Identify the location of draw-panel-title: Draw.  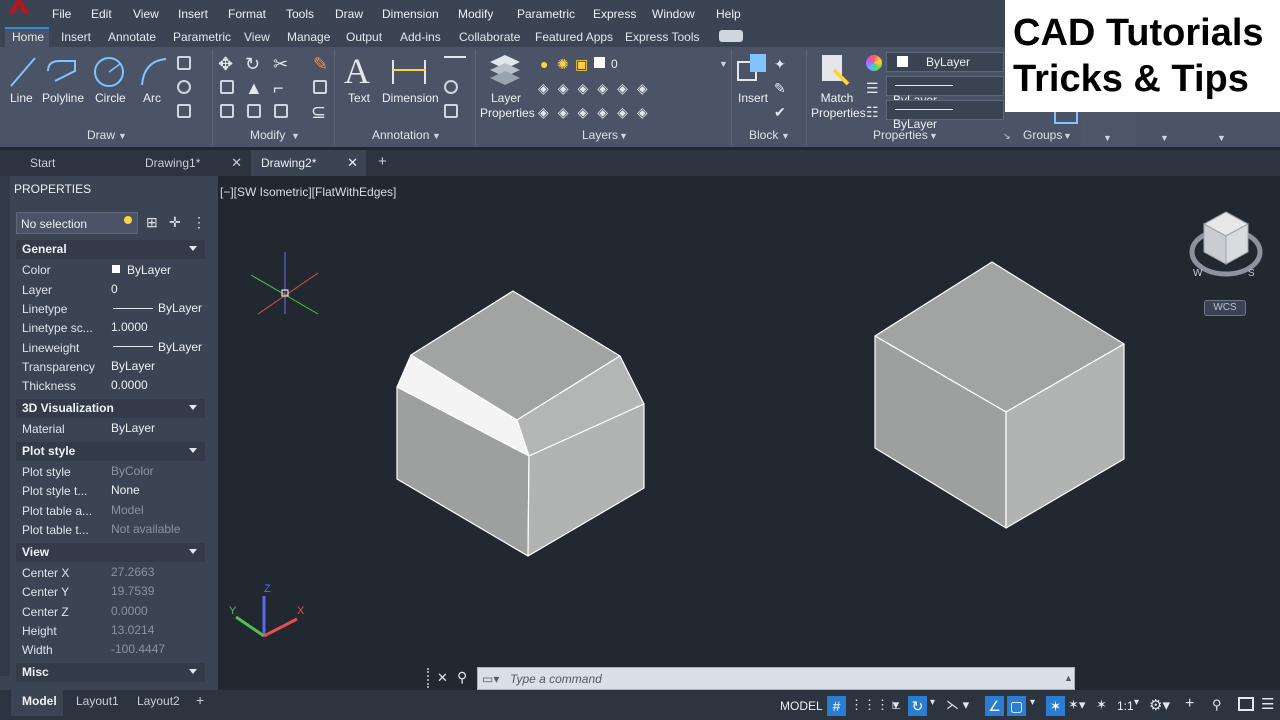
(101, 135).